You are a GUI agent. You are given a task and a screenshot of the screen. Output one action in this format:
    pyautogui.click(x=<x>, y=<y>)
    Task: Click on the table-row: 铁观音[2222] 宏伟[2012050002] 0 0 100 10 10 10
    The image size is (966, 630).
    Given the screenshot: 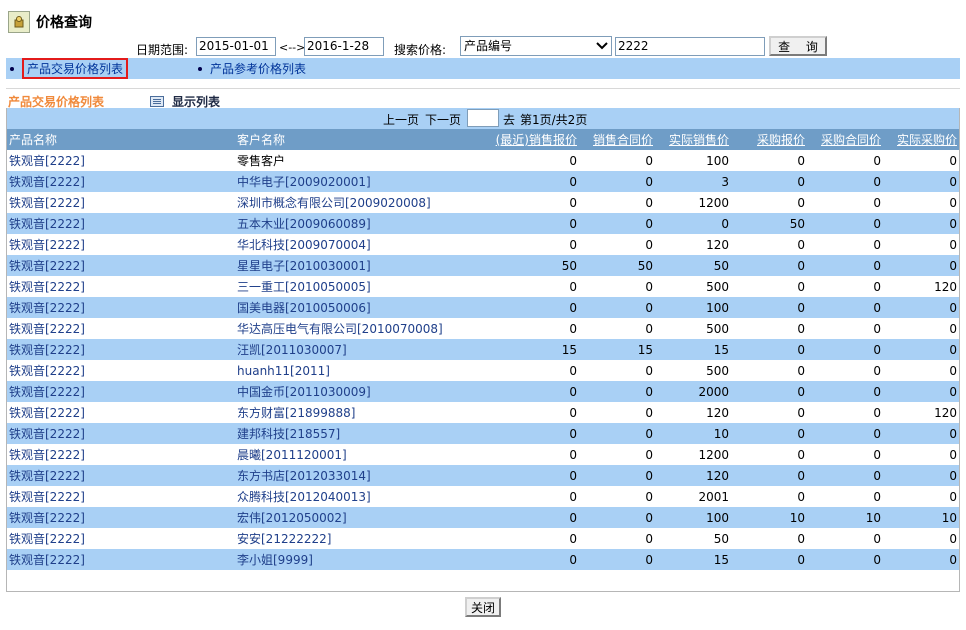 What is the action you would take?
    pyautogui.click(x=483, y=517)
    